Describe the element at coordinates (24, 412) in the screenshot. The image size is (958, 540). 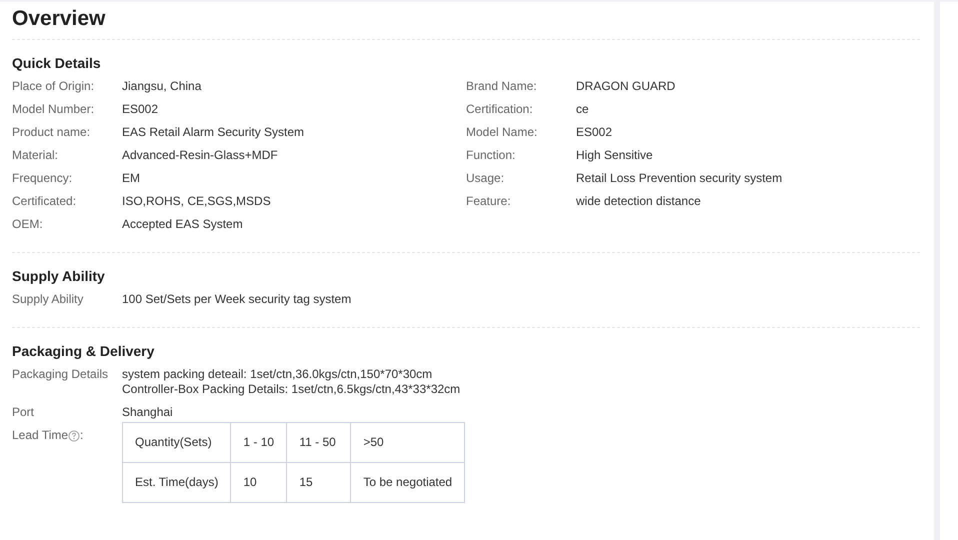
I see `field-label: Port` at that location.